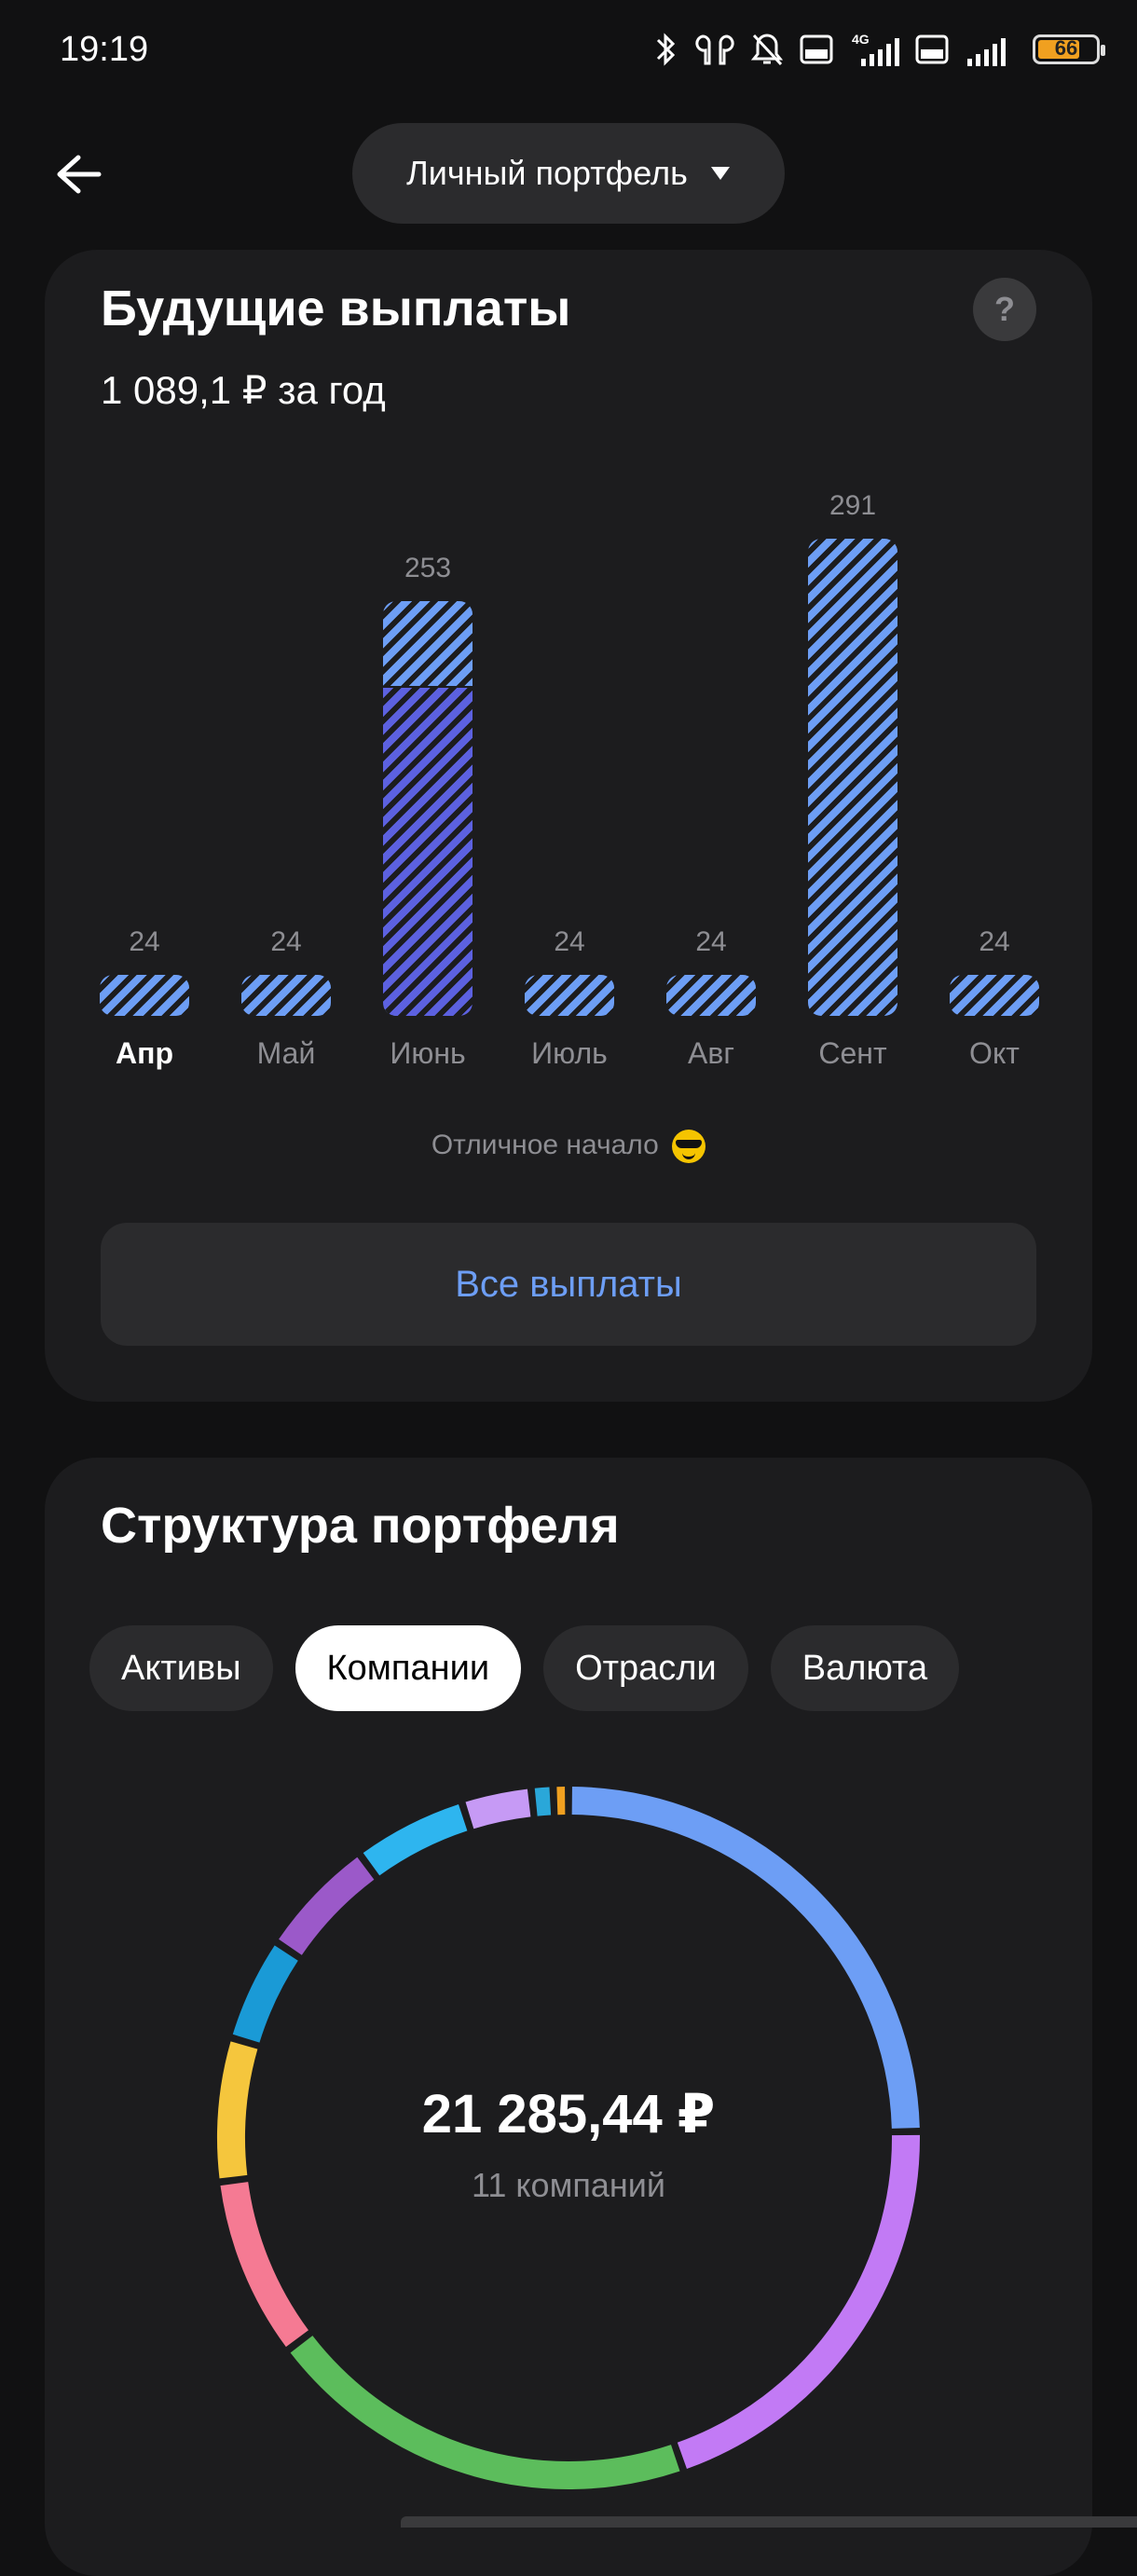 The width and height of the screenshot is (1137, 2576). Describe the element at coordinates (720, 173) in the screenshot. I see `caret-down-icon` at that location.